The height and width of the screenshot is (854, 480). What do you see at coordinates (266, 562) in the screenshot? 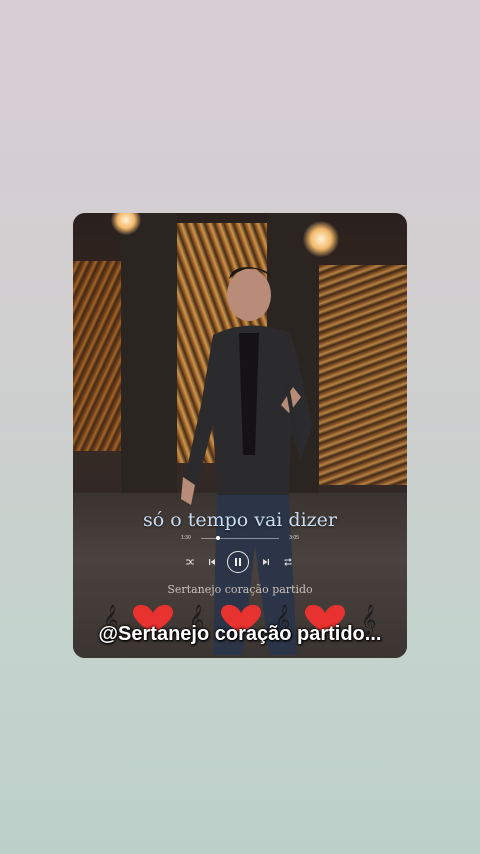
I see `skip-next-icon` at bounding box center [266, 562].